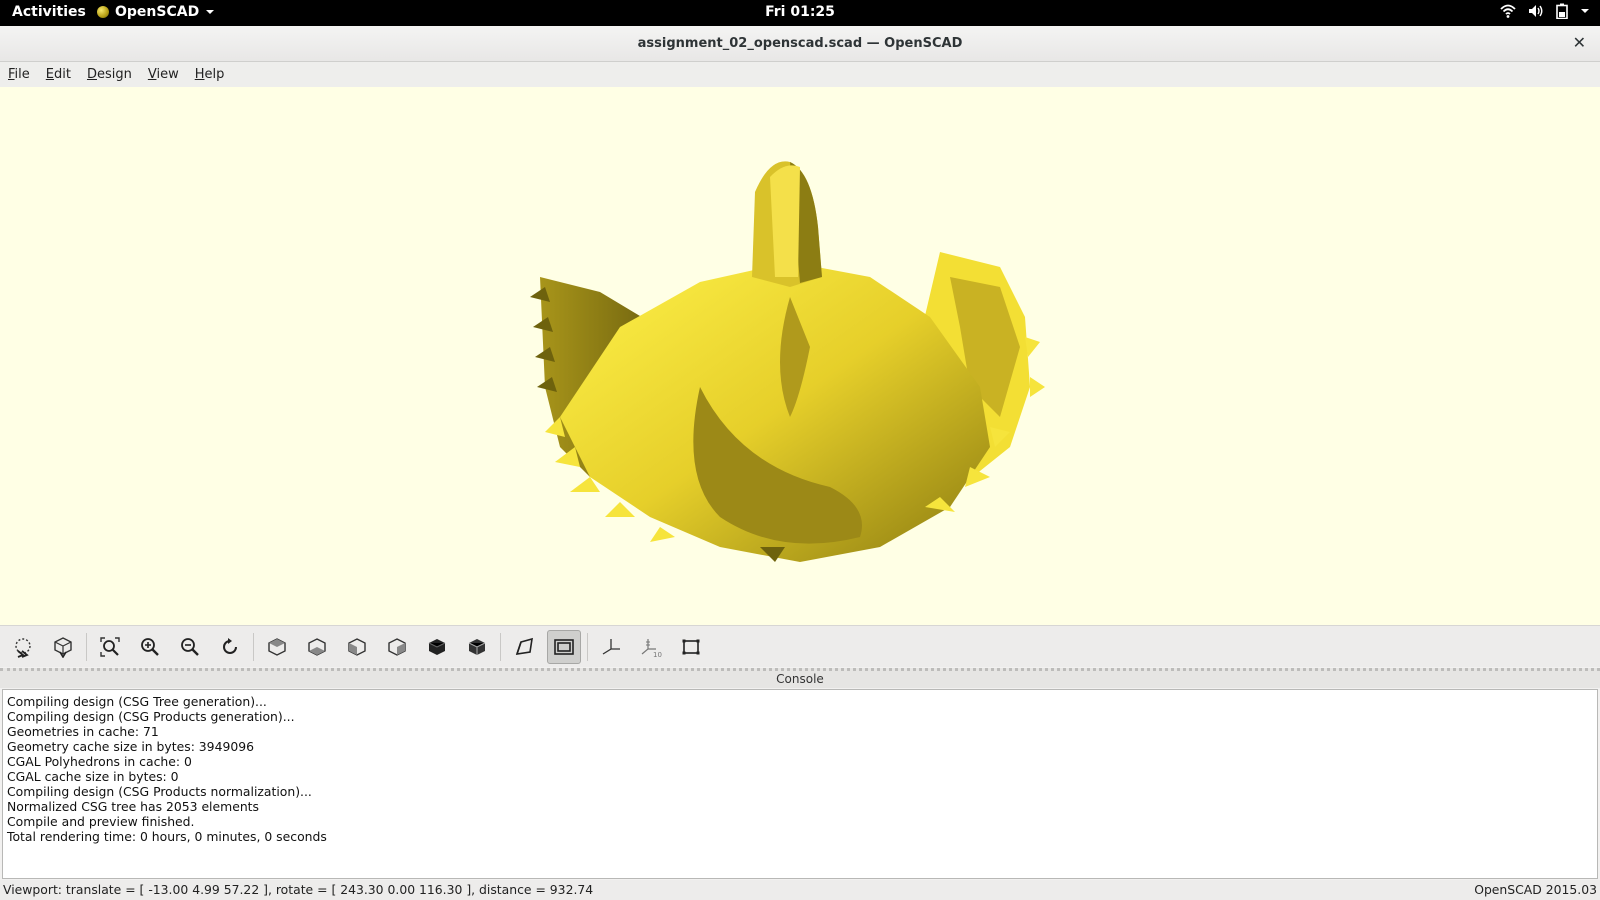 The height and width of the screenshot is (900, 1600). What do you see at coordinates (800, 678) in the screenshot?
I see `console-title: Console` at bounding box center [800, 678].